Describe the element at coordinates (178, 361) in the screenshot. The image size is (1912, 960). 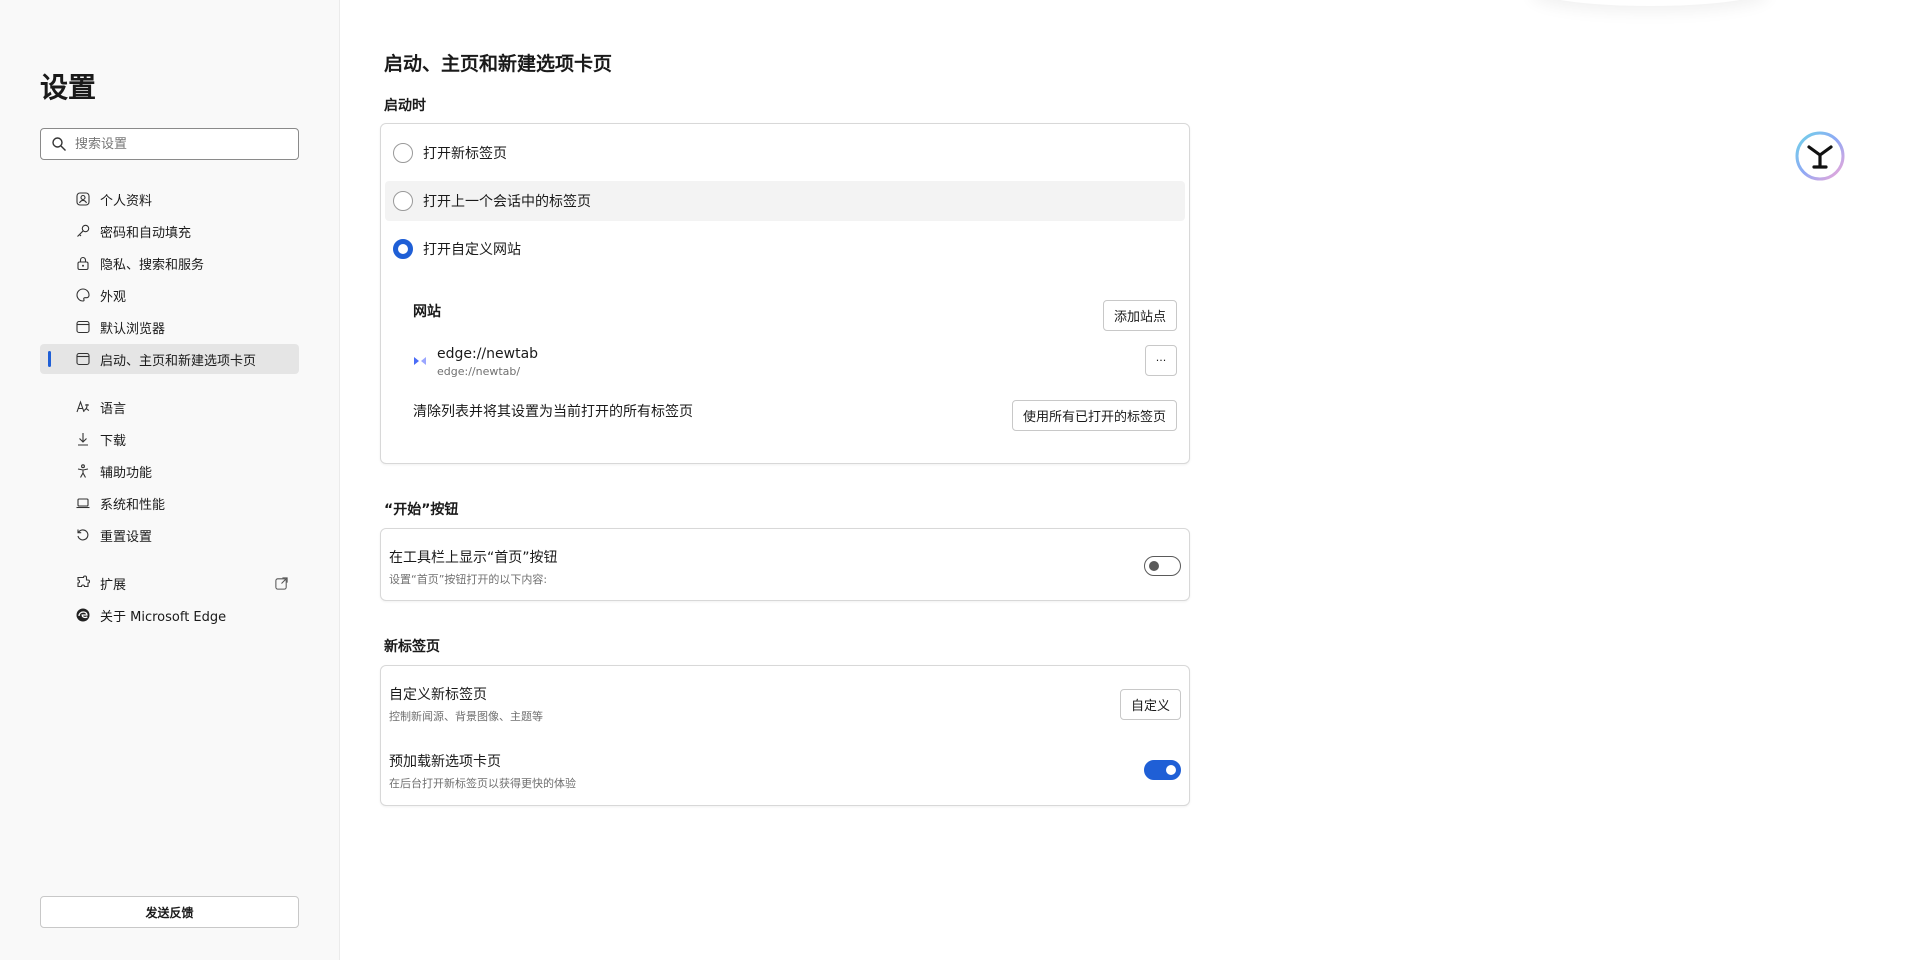
I see `sidebar-item-label: 启动、主页和新建选项卡页` at that location.